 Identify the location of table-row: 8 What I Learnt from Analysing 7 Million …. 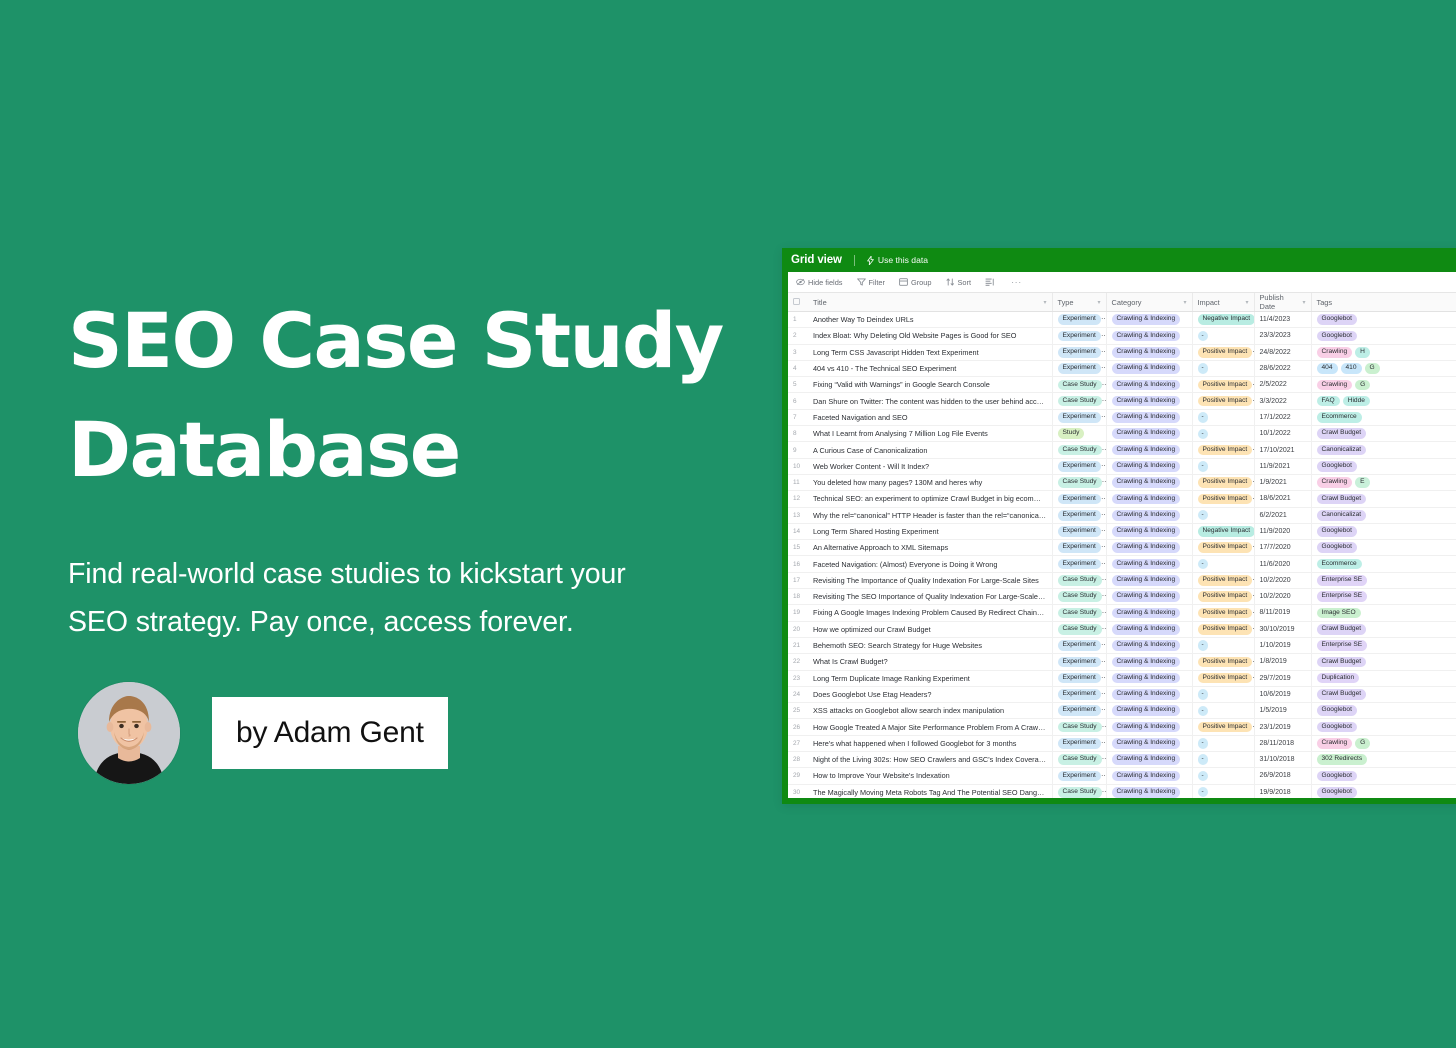
(1122, 434).